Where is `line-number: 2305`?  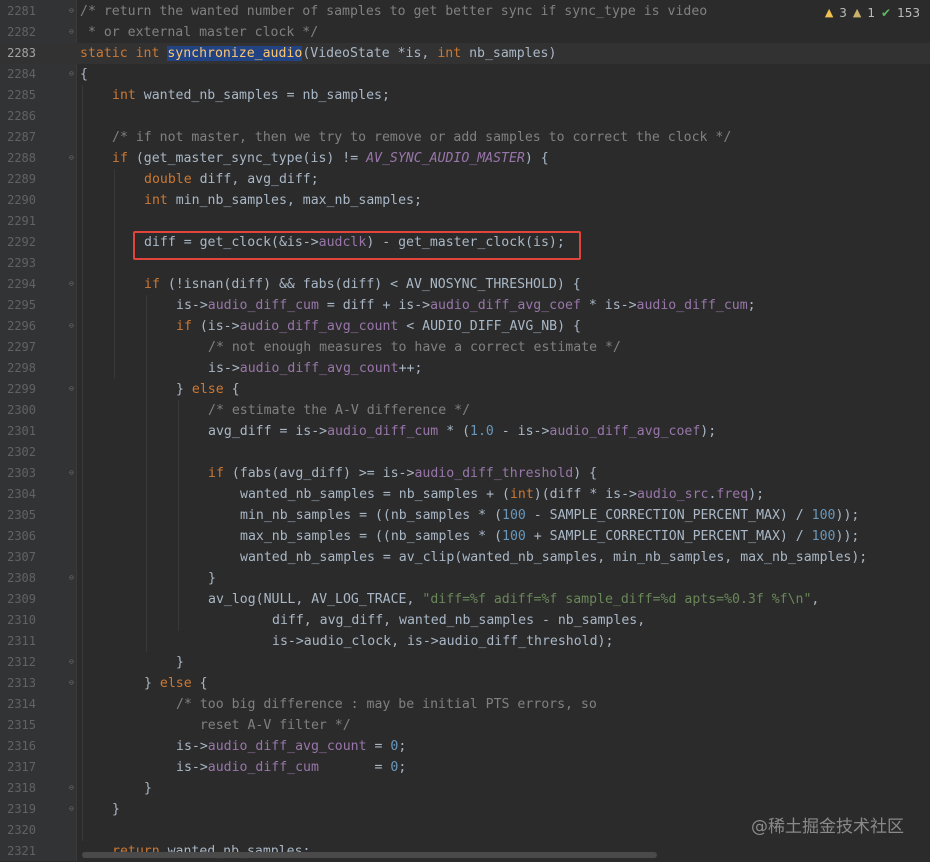
line-number: 2305 is located at coordinates (21, 515).